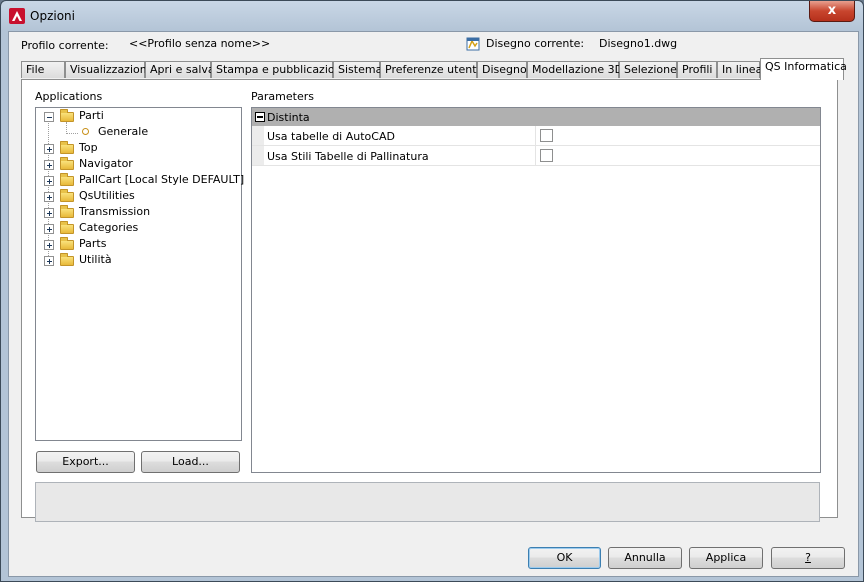 The height and width of the screenshot is (582, 864). Describe the element at coordinates (123, 131) in the screenshot. I see `tree-node-label: Generale` at that location.